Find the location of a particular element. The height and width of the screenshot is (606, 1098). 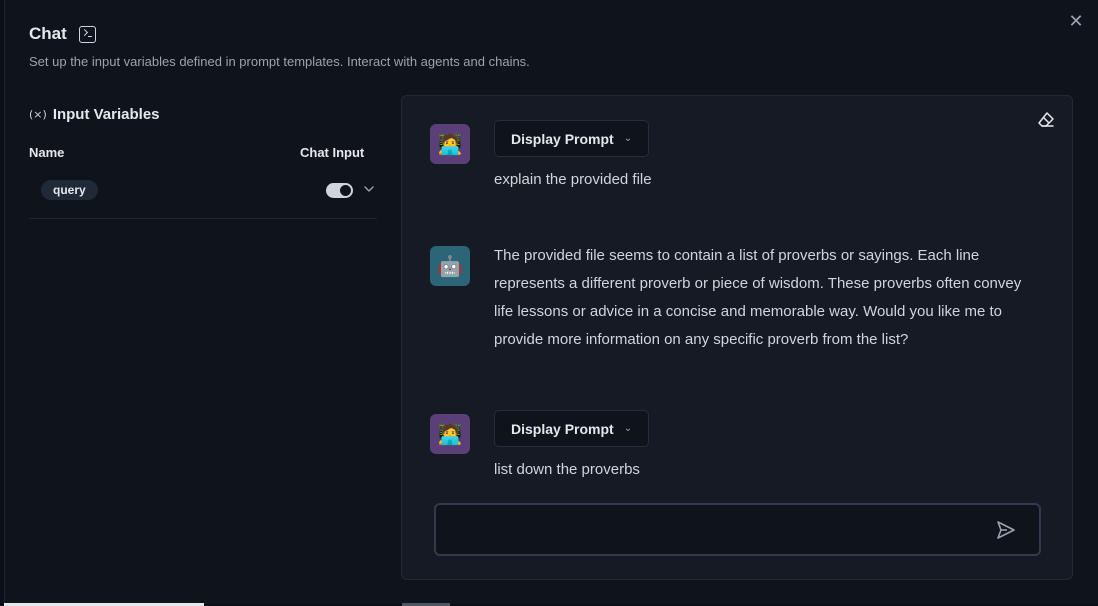

title-row: Chat is located at coordinates (62, 34).